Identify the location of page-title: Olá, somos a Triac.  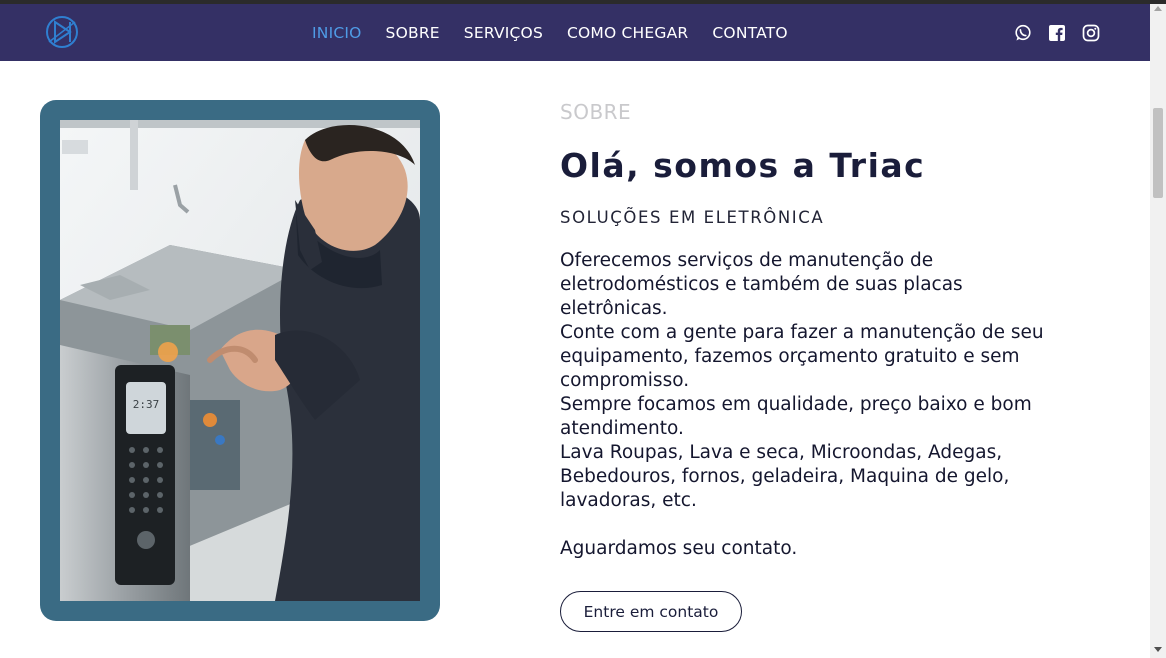
(743, 165).